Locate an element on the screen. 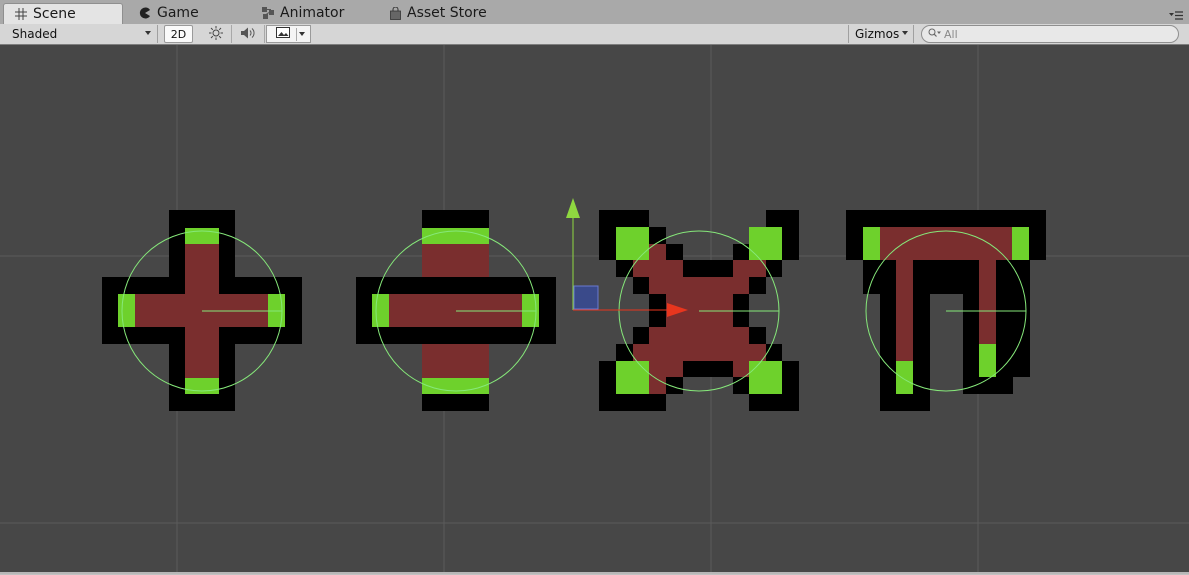 This screenshot has height=575, width=1189. speaker-icon is located at coordinates (248, 34).